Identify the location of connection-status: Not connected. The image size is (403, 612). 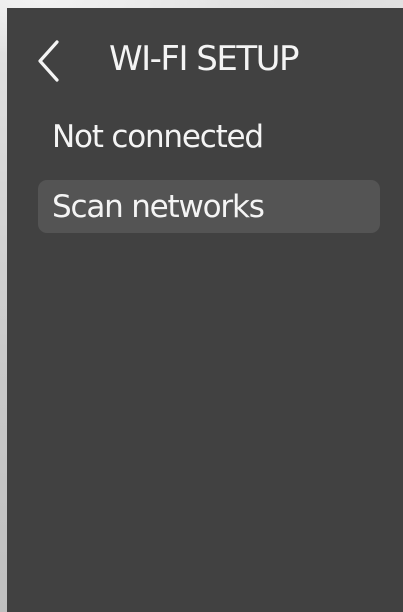
(158, 137).